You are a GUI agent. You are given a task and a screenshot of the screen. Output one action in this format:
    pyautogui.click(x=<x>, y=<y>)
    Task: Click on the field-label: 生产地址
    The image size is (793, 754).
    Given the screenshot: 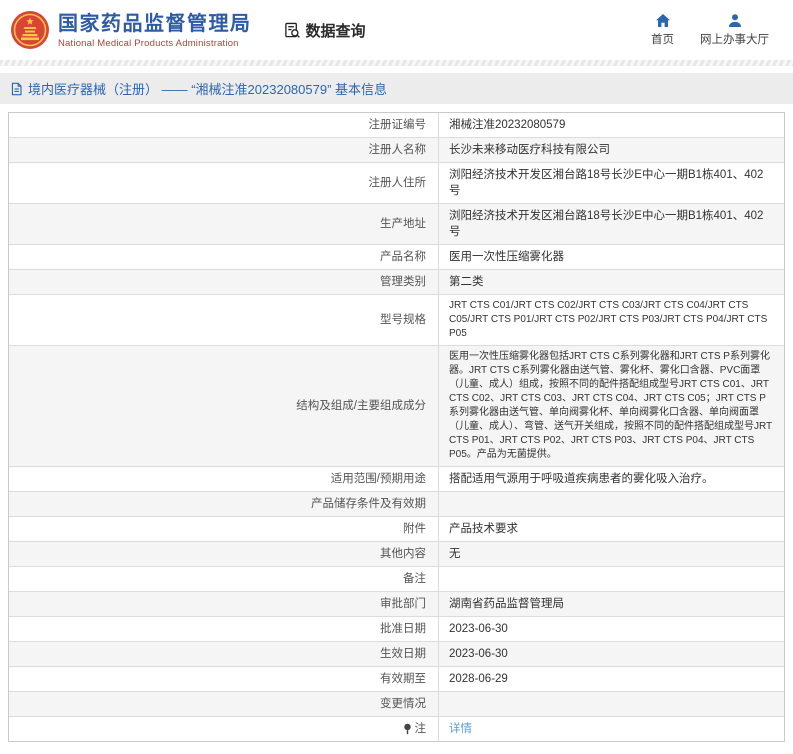 What is the action you would take?
    pyautogui.click(x=224, y=224)
    